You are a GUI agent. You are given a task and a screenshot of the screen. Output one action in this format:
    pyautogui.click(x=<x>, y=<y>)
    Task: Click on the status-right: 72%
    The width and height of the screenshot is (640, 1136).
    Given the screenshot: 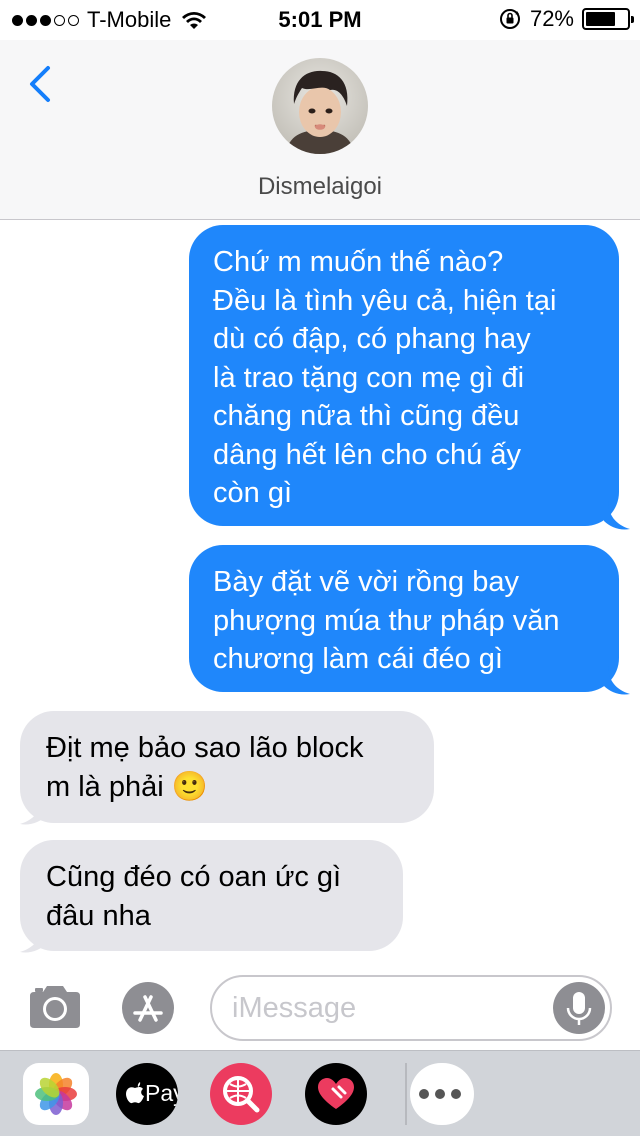 What is the action you would take?
    pyautogui.click(x=566, y=19)
    